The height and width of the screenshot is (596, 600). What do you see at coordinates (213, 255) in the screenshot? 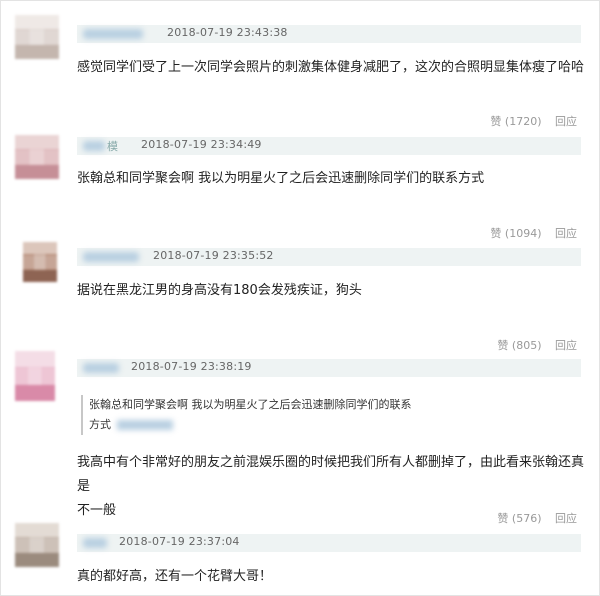
I see `comment-timestamp: 2018-07-19 23:35:52` at bounding box center [213, 255].